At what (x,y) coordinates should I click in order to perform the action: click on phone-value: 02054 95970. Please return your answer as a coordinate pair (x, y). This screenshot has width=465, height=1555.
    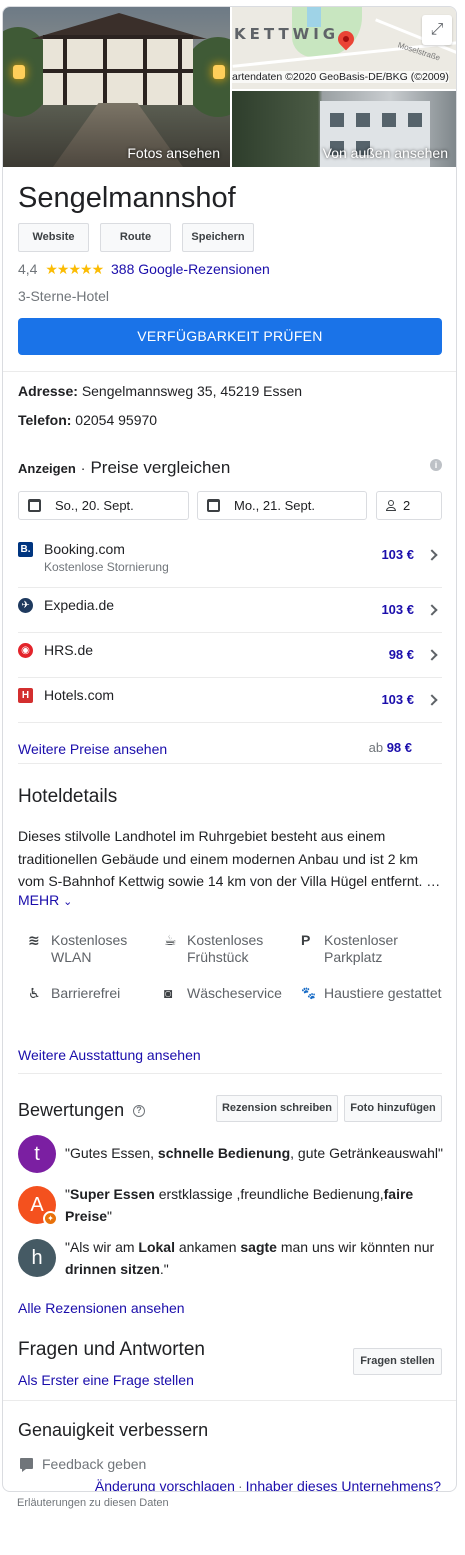
    Looking at the image, I should click on (116, 420).